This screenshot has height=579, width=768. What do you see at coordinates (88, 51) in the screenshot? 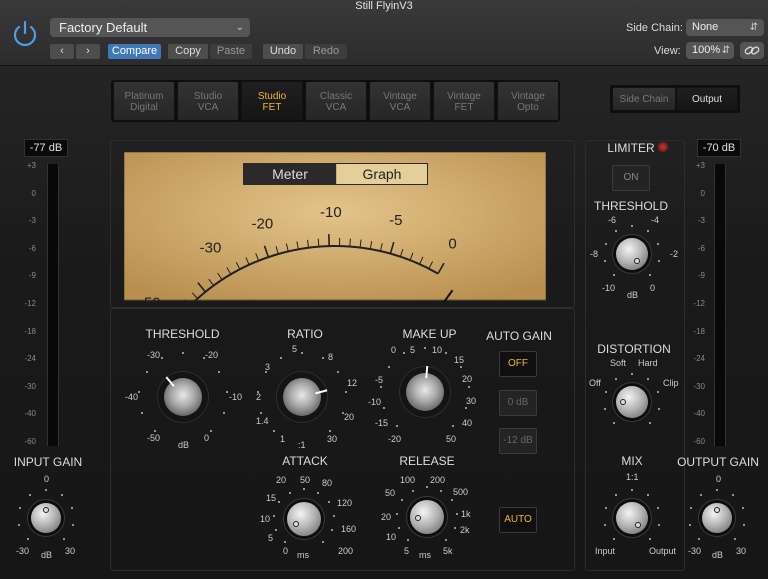
I see `next-preset-button: ›` at bounding box center [88, 51].